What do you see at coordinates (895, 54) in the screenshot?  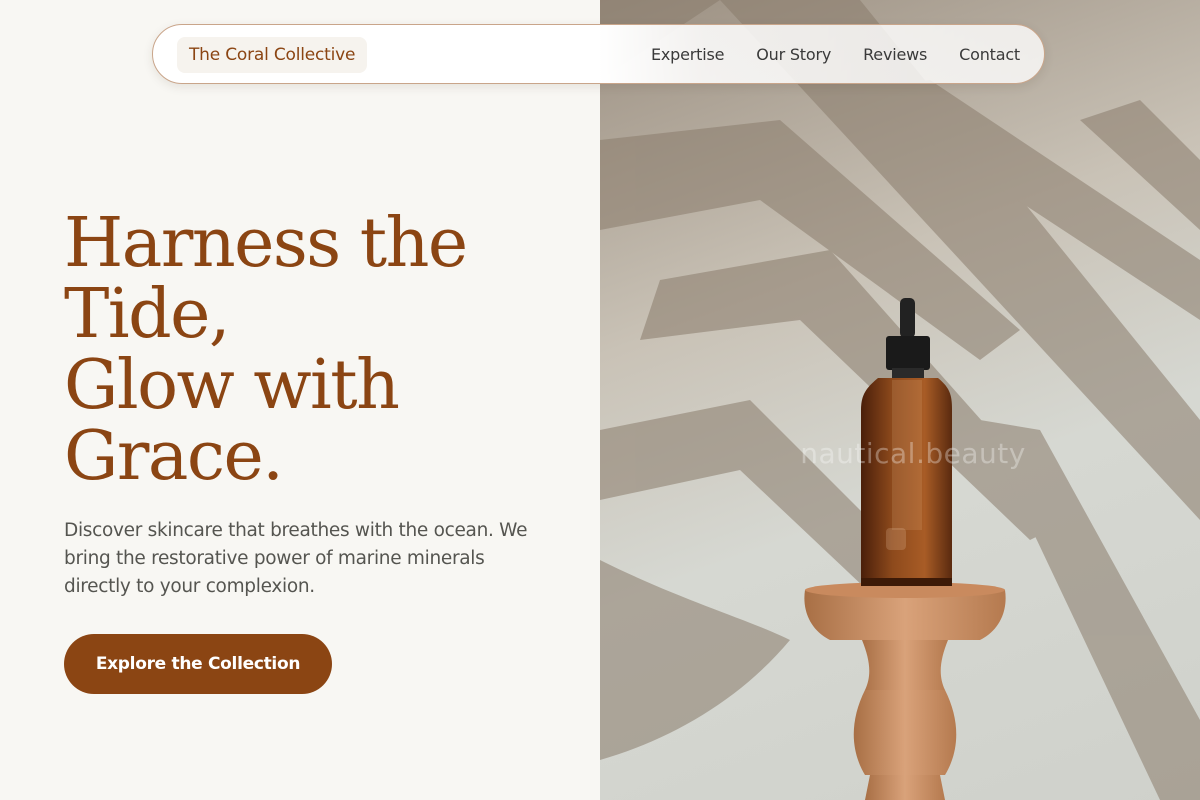 I see `nav-link-reviews: Reviews` at bounding box center [895, 54].